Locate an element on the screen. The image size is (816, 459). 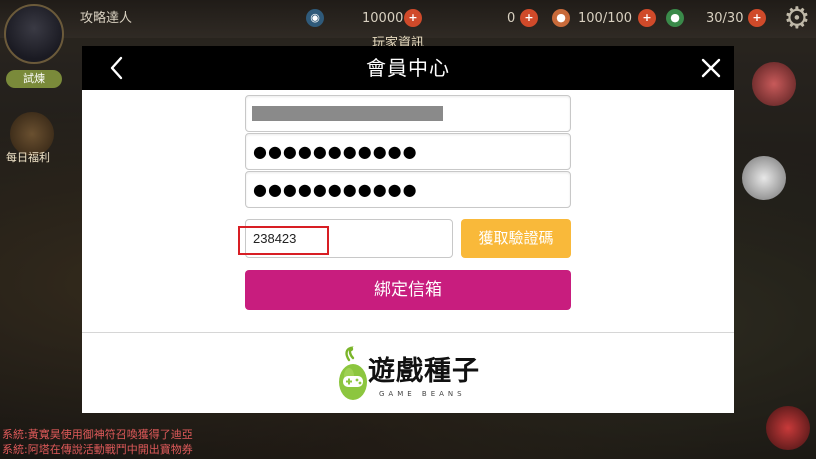
close-icon is located at coordinates (711, 68).